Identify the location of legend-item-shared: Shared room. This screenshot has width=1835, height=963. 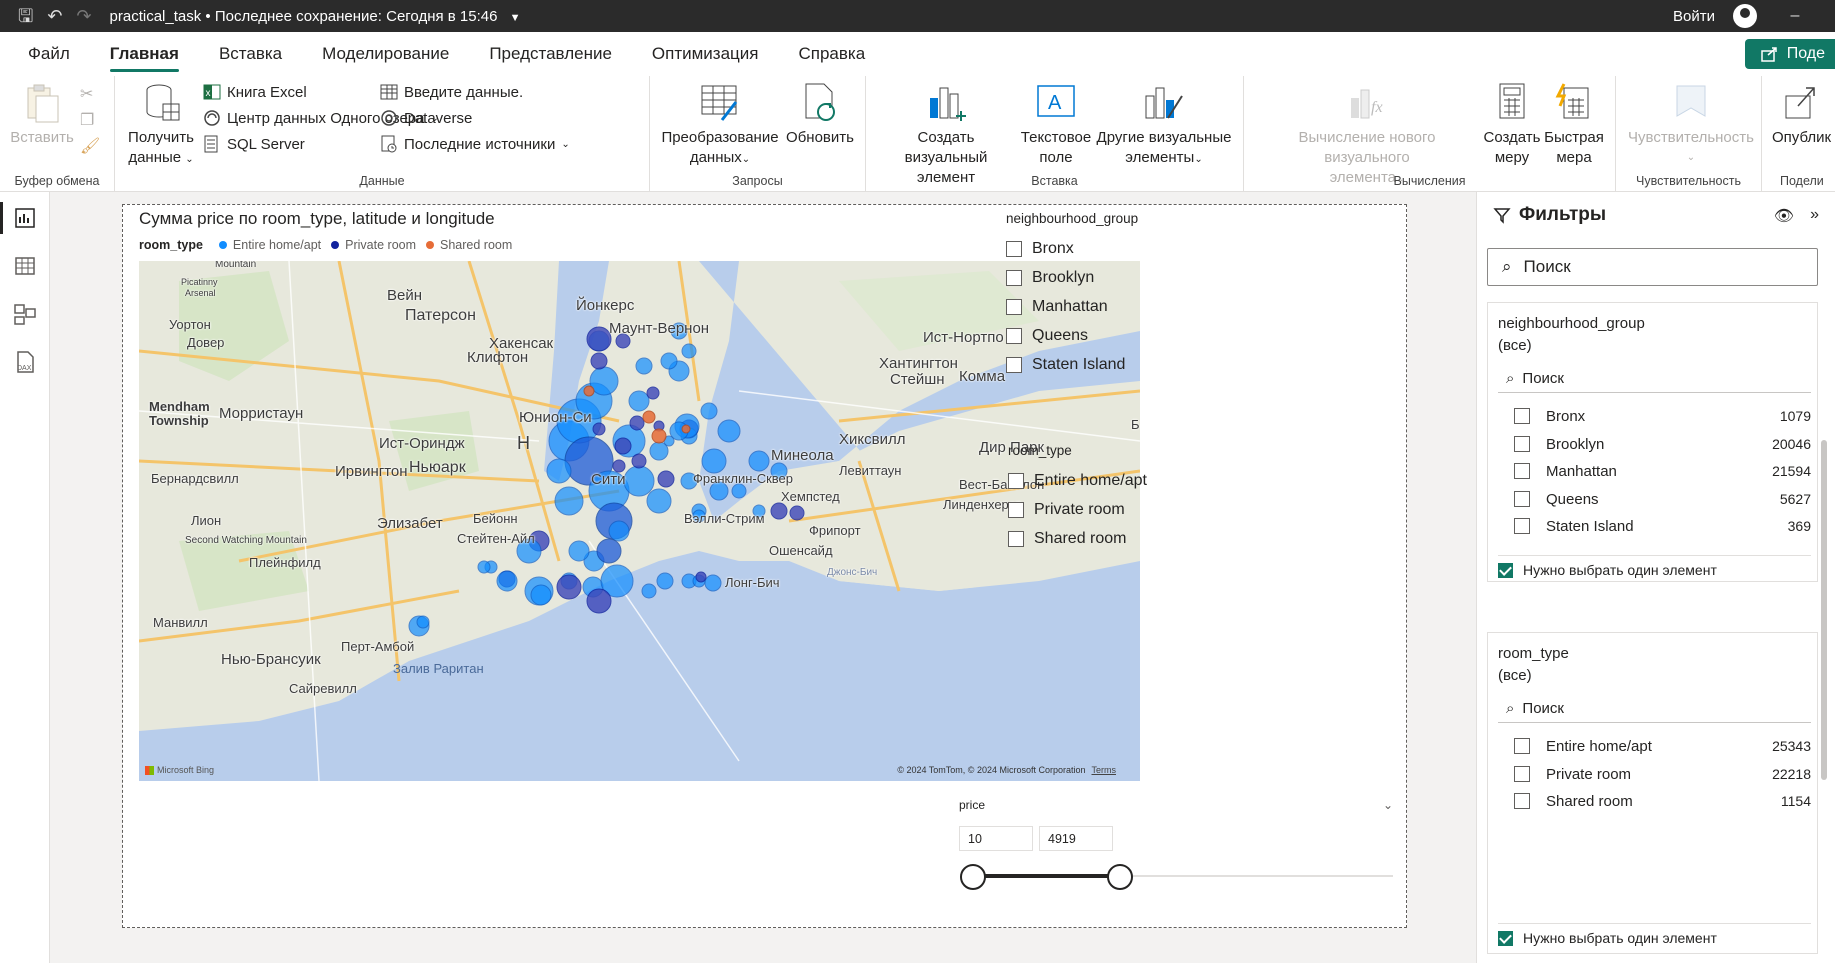
(476, 245).